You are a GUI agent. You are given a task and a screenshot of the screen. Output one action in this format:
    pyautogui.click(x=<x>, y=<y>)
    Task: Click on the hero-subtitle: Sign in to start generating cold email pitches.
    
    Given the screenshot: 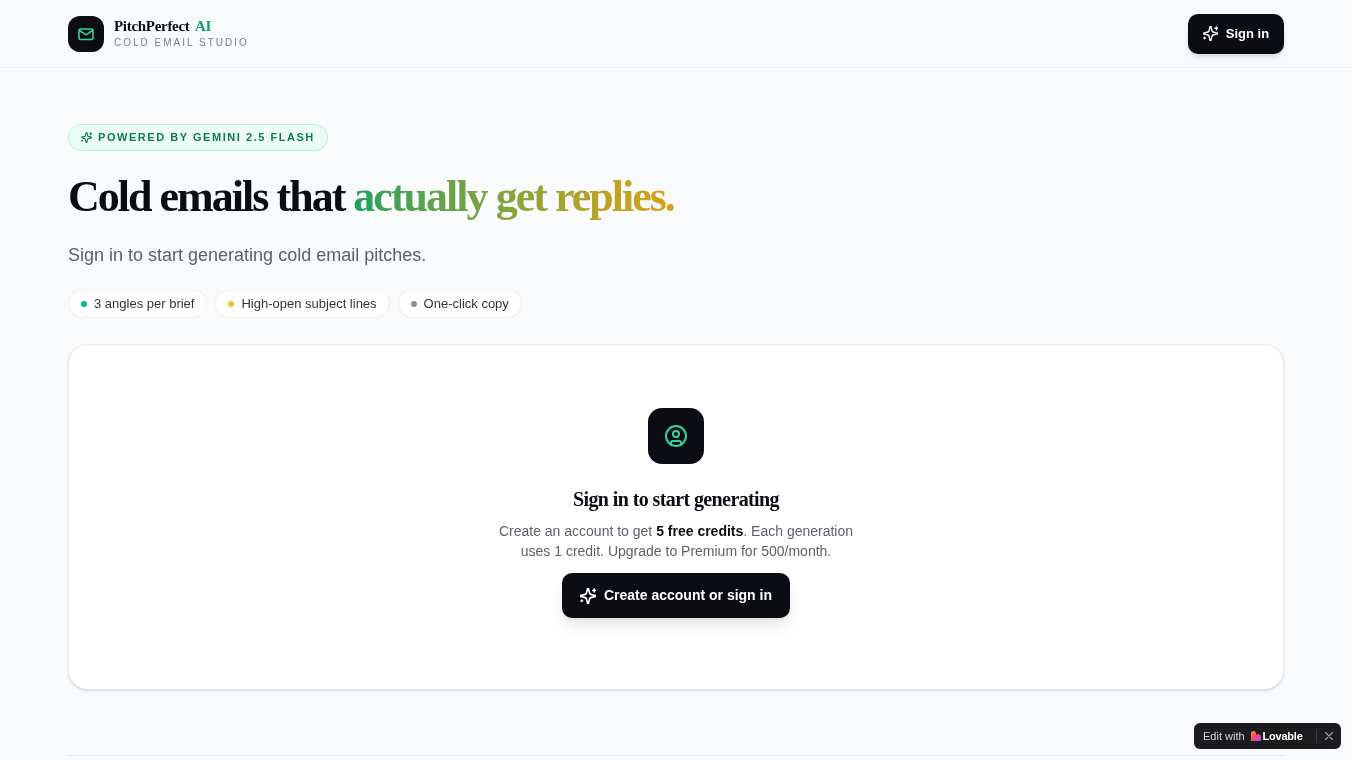 What is the action you would take?
    pyautogui.click(x=248, y=255)
    